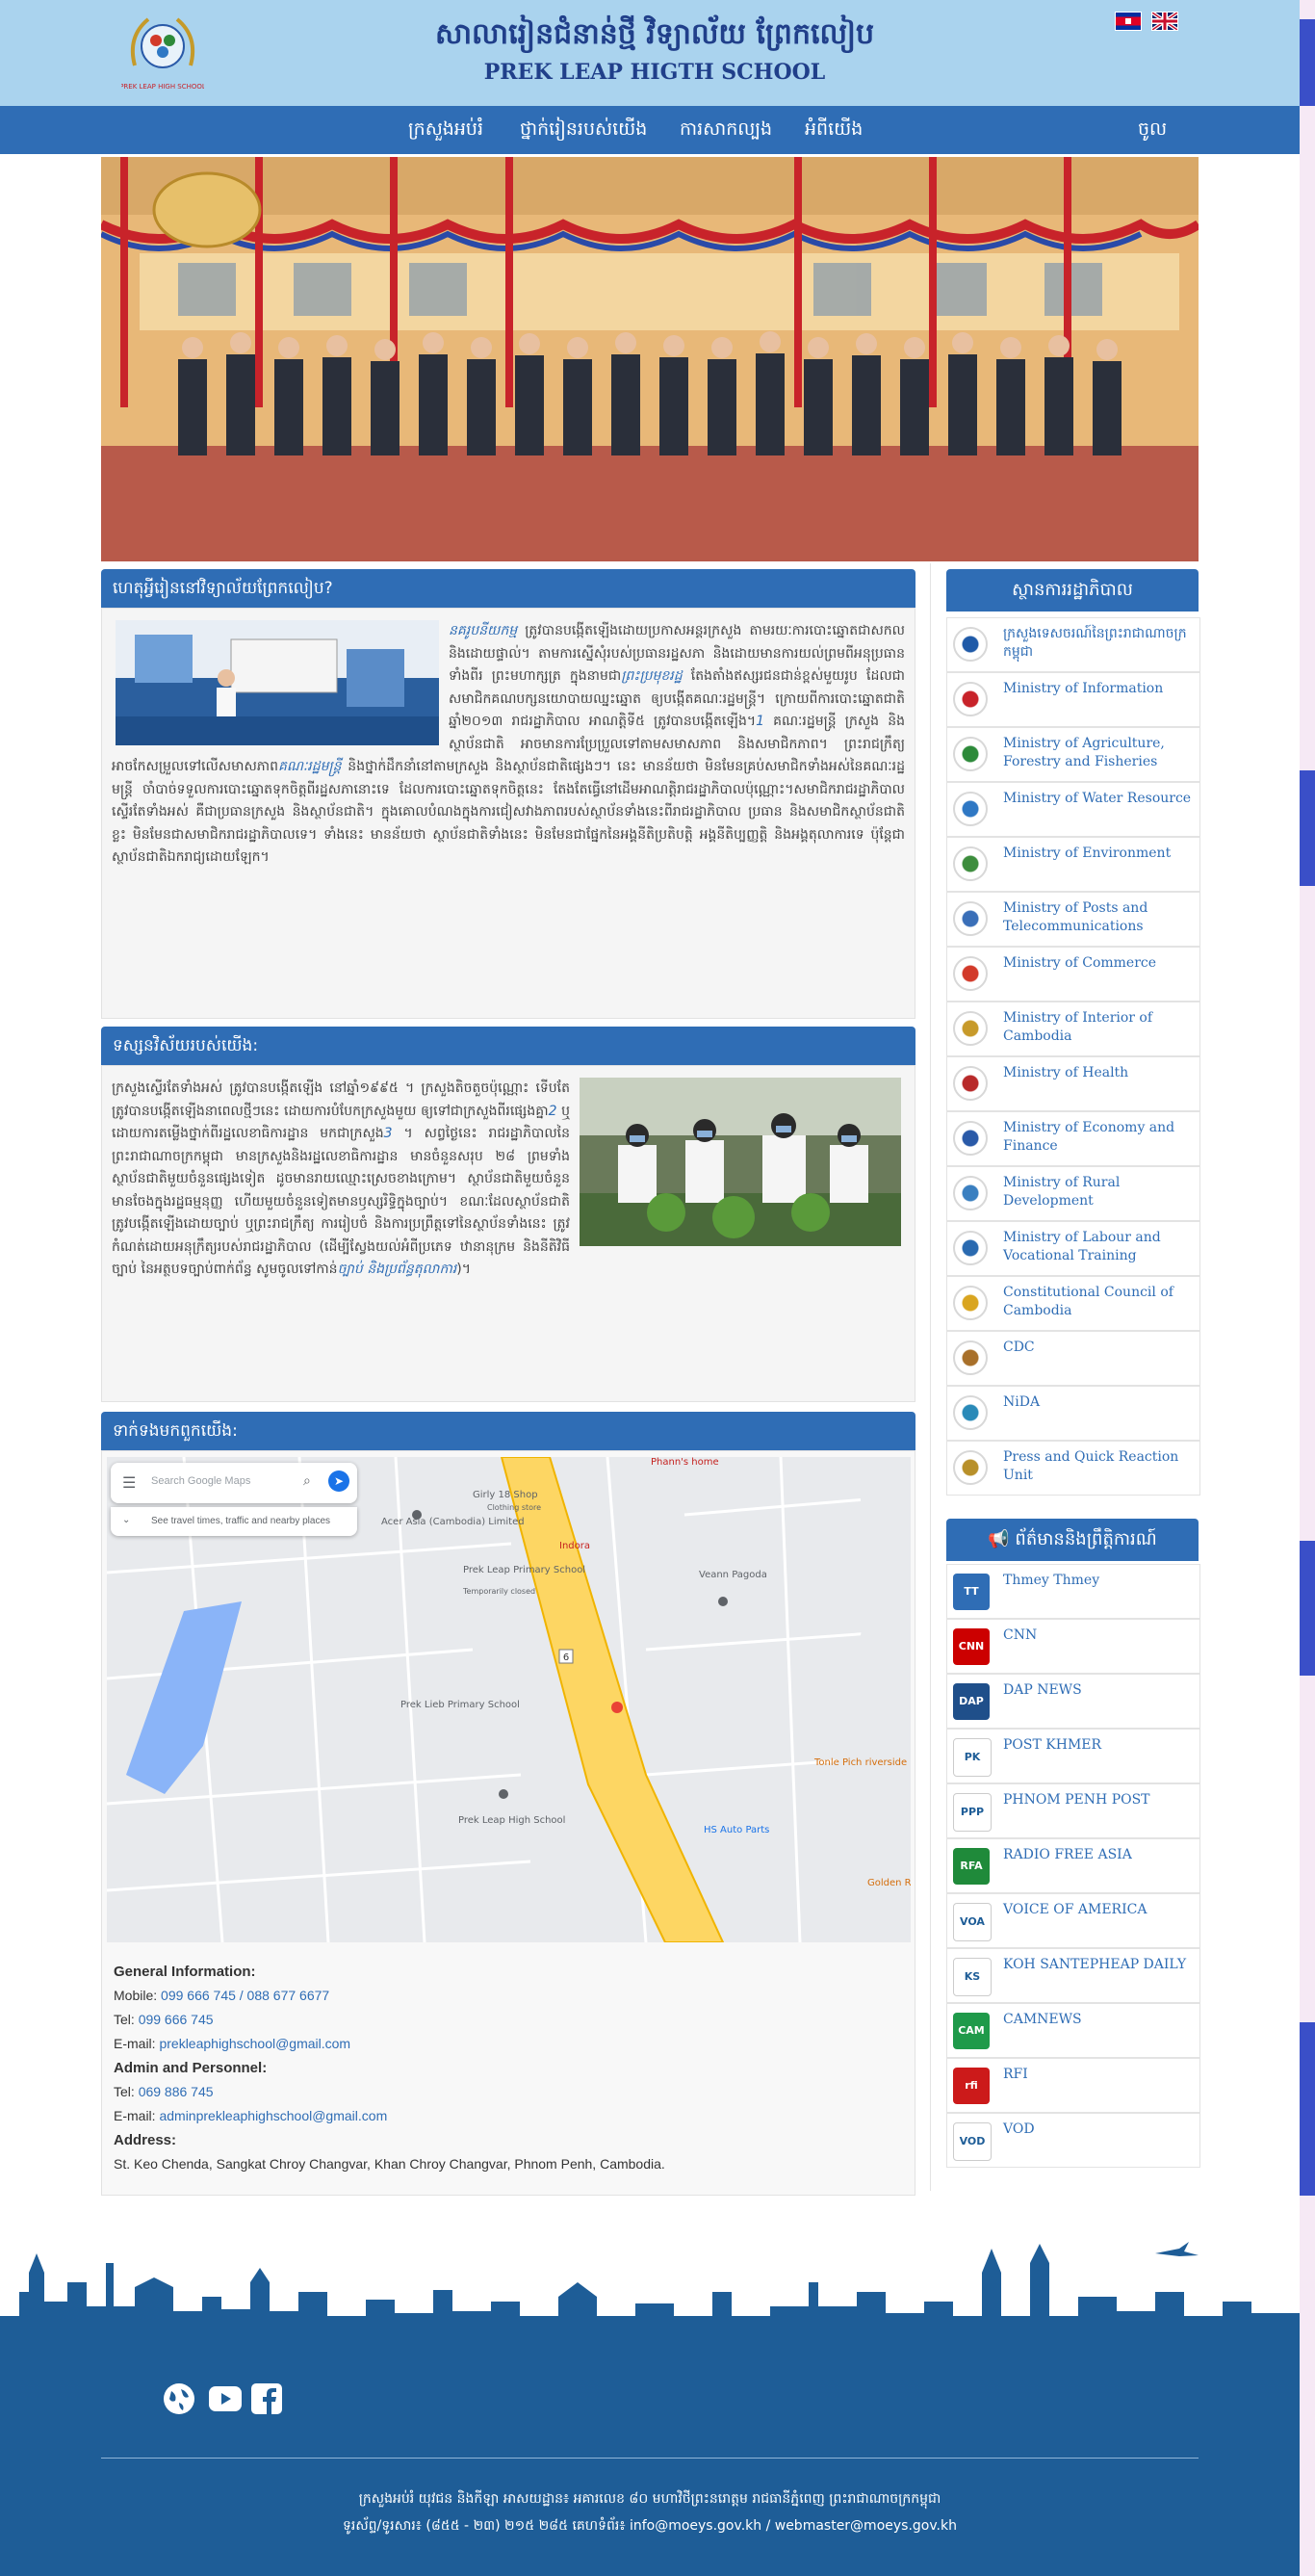 The height and width of the screenshot is (2576, 1315). What do you see at coordinates (973, 2141) in the screenshot?
I see `news-logo-icon: VOD` at bounding box center [973, 2141].